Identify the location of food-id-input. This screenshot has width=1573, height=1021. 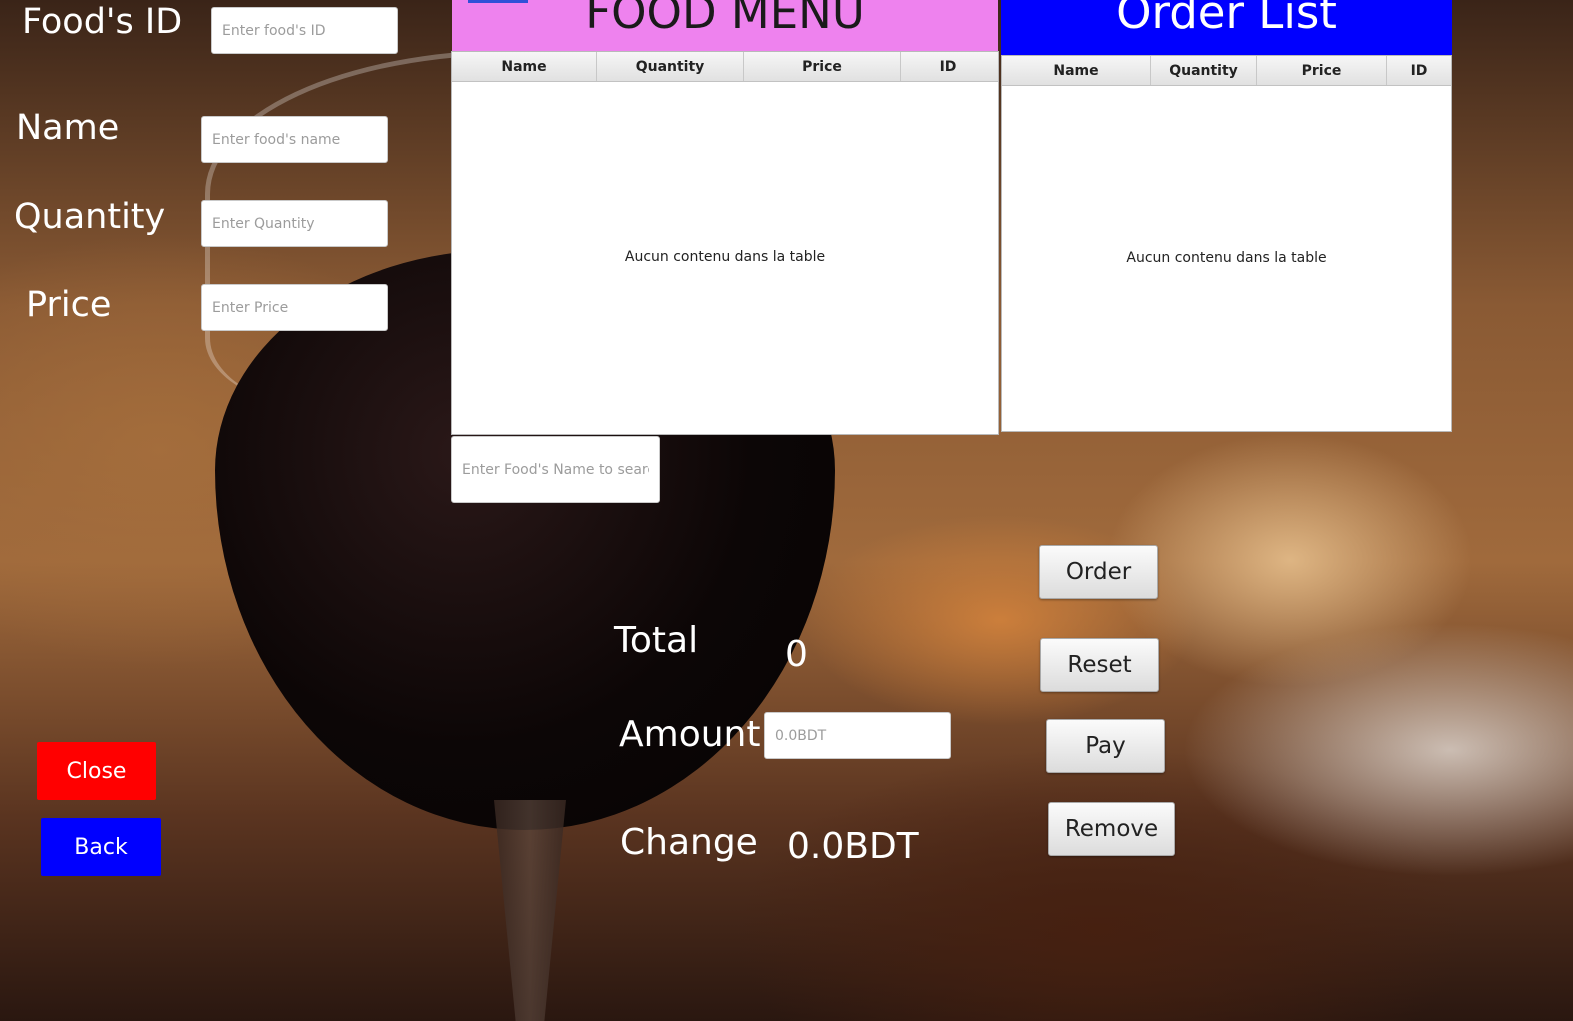
(304, 30).